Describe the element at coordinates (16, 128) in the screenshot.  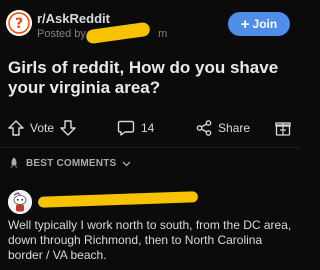
I see `upvote-icon` at that location.